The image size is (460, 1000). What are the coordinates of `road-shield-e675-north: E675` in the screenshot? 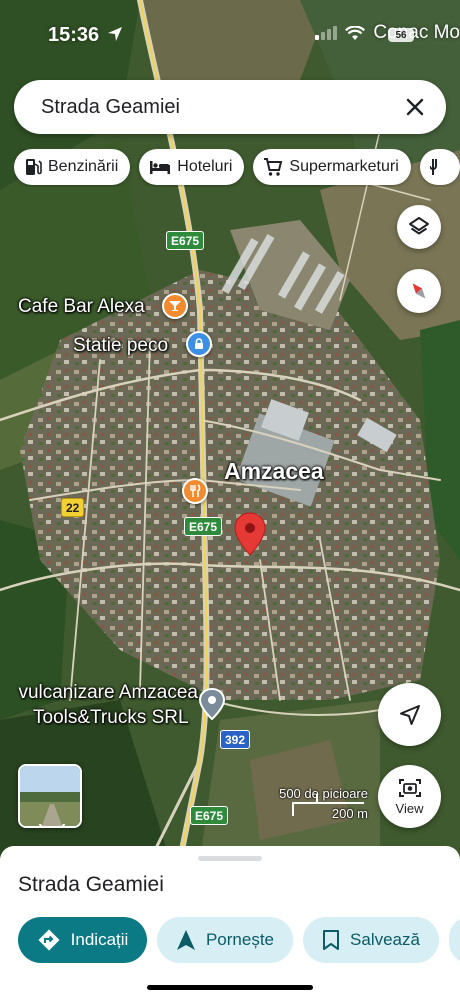 It's located at (185, 240).